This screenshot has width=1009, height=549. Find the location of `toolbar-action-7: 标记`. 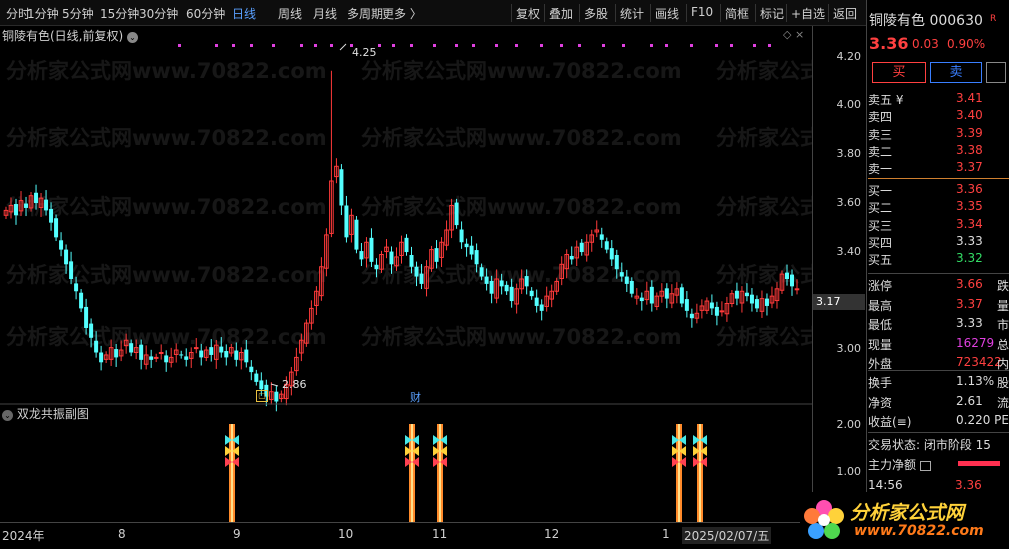

toolbar-action-7: 标记 is located at coordinates (772, 13).